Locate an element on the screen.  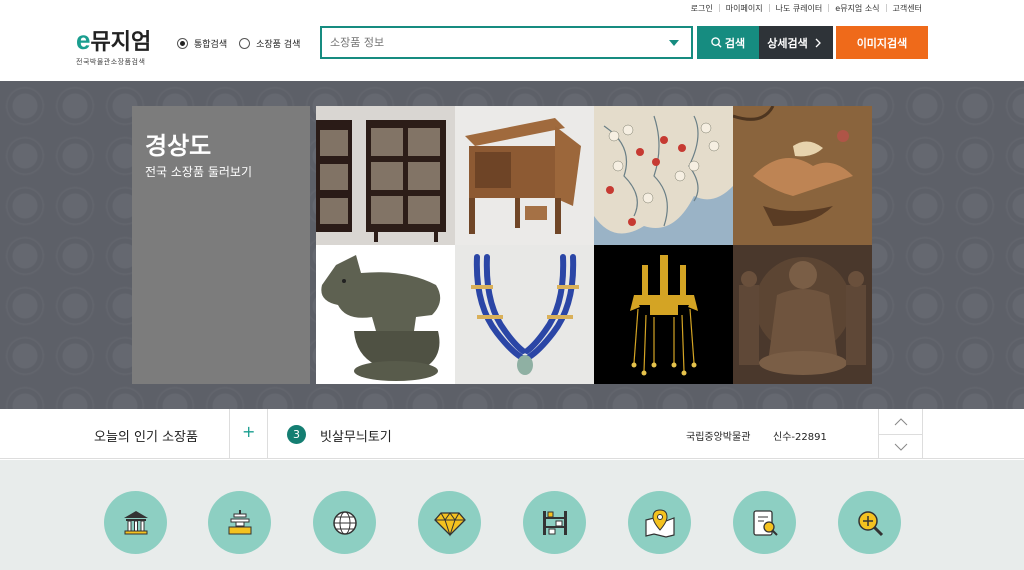
tile-bead-necklace is located at coordinates (524, 314).